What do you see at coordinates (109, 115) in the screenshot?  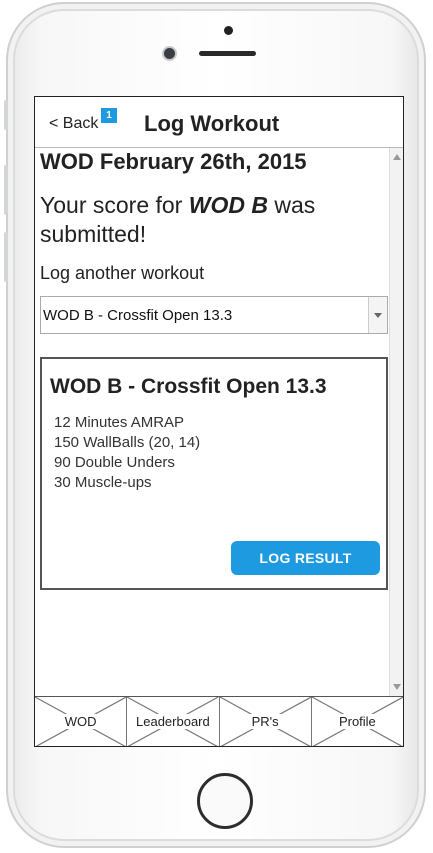 I see `notification-badge: 1` at bounding box center [109, 115].